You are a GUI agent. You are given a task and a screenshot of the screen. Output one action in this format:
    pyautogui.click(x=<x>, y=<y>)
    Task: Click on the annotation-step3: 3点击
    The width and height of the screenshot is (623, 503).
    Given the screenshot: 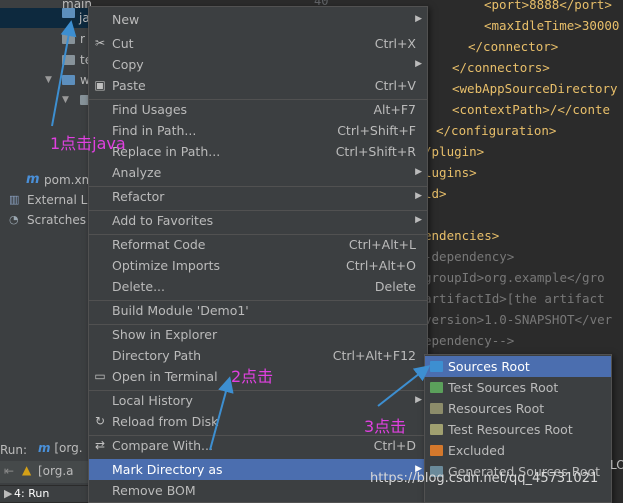 What is the action you would take?
    pyautogui.click(x=385, y=426)
    